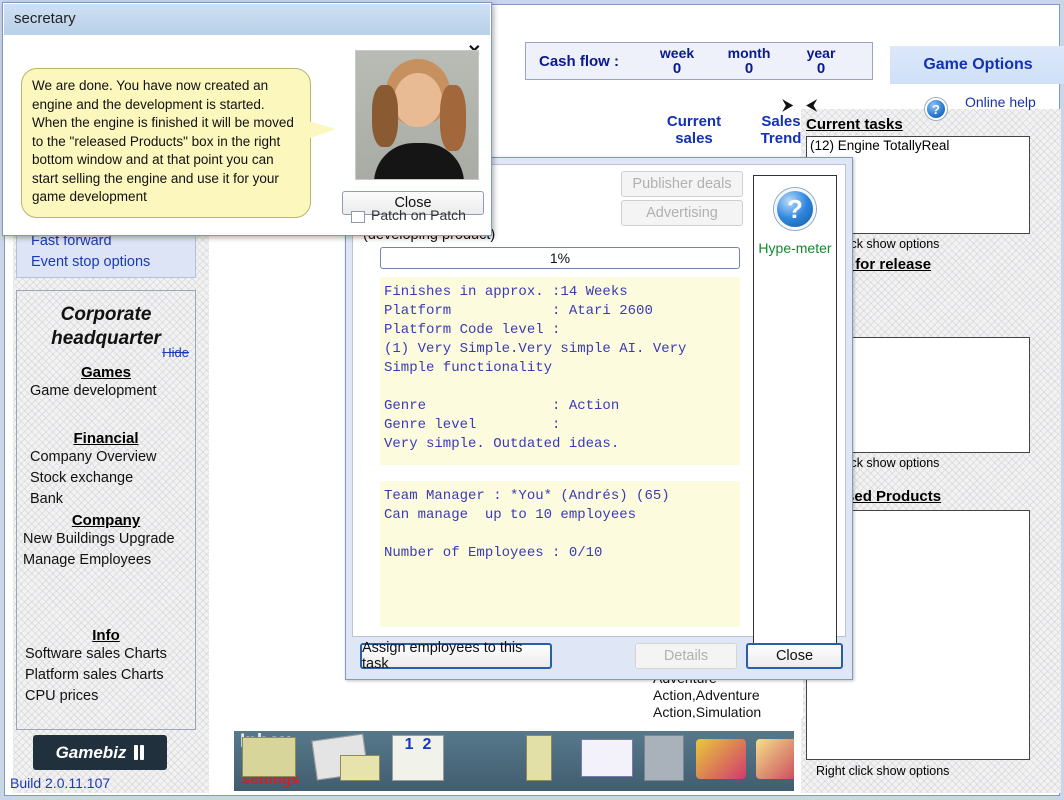 This screenshot has width=1064, height=800. What do you see at coordinates (106, 391) in the screenshot?
I see `sidebar-item-game-development: Game development` at bounding box center [106, 391].